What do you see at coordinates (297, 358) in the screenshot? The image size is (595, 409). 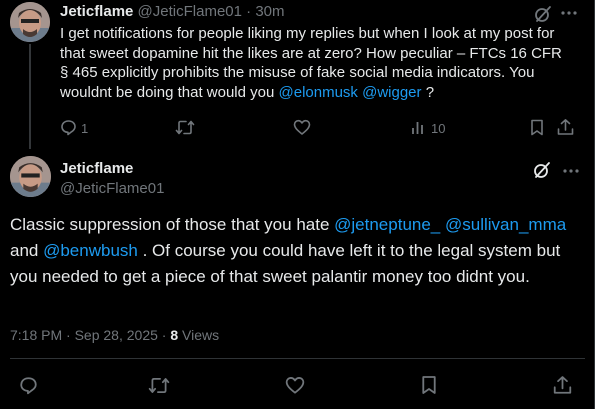 I see `divider` at bounding box center [297, 358].